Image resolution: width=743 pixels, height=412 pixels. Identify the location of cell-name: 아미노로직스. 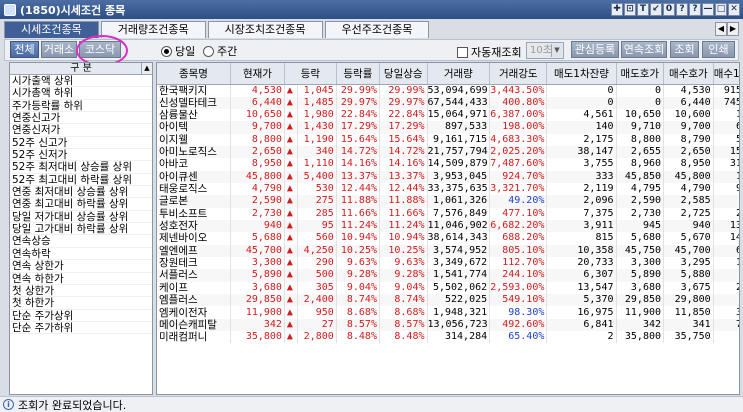
(194, 152).